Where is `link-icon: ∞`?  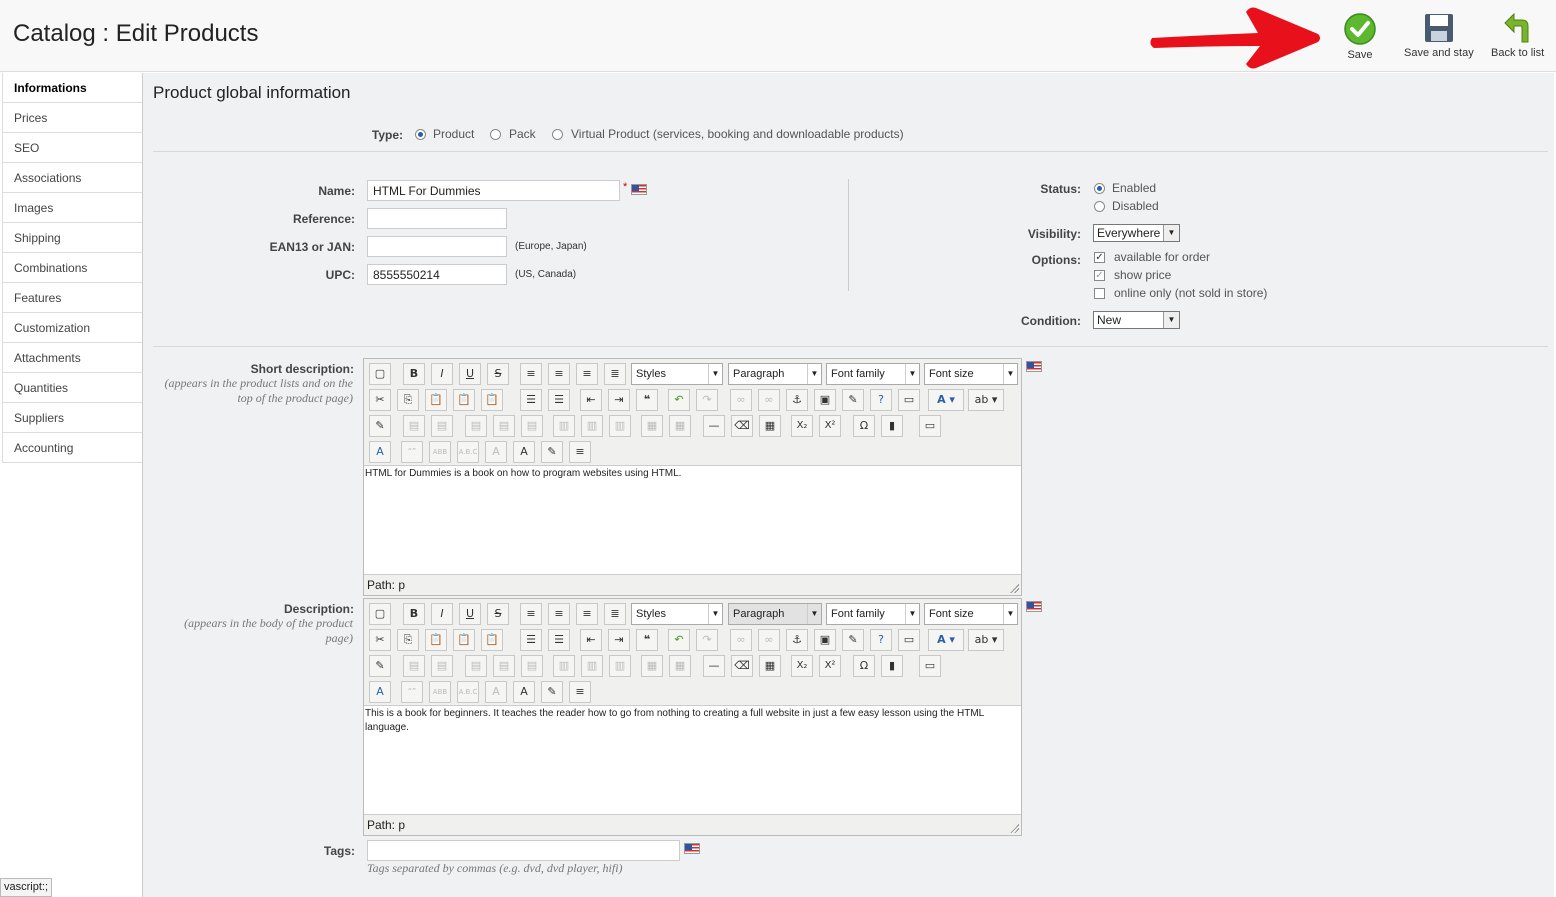
link-icon: ∞ is located at coordinates (741, 640).